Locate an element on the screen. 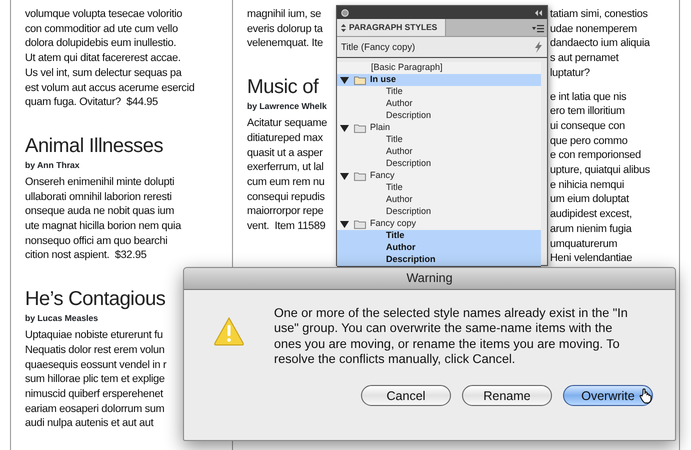 Image resolution: width=691 pixels, height=450 pixels. current-style-label: Title (Fancy copy) is located at coordinates (378, 47).